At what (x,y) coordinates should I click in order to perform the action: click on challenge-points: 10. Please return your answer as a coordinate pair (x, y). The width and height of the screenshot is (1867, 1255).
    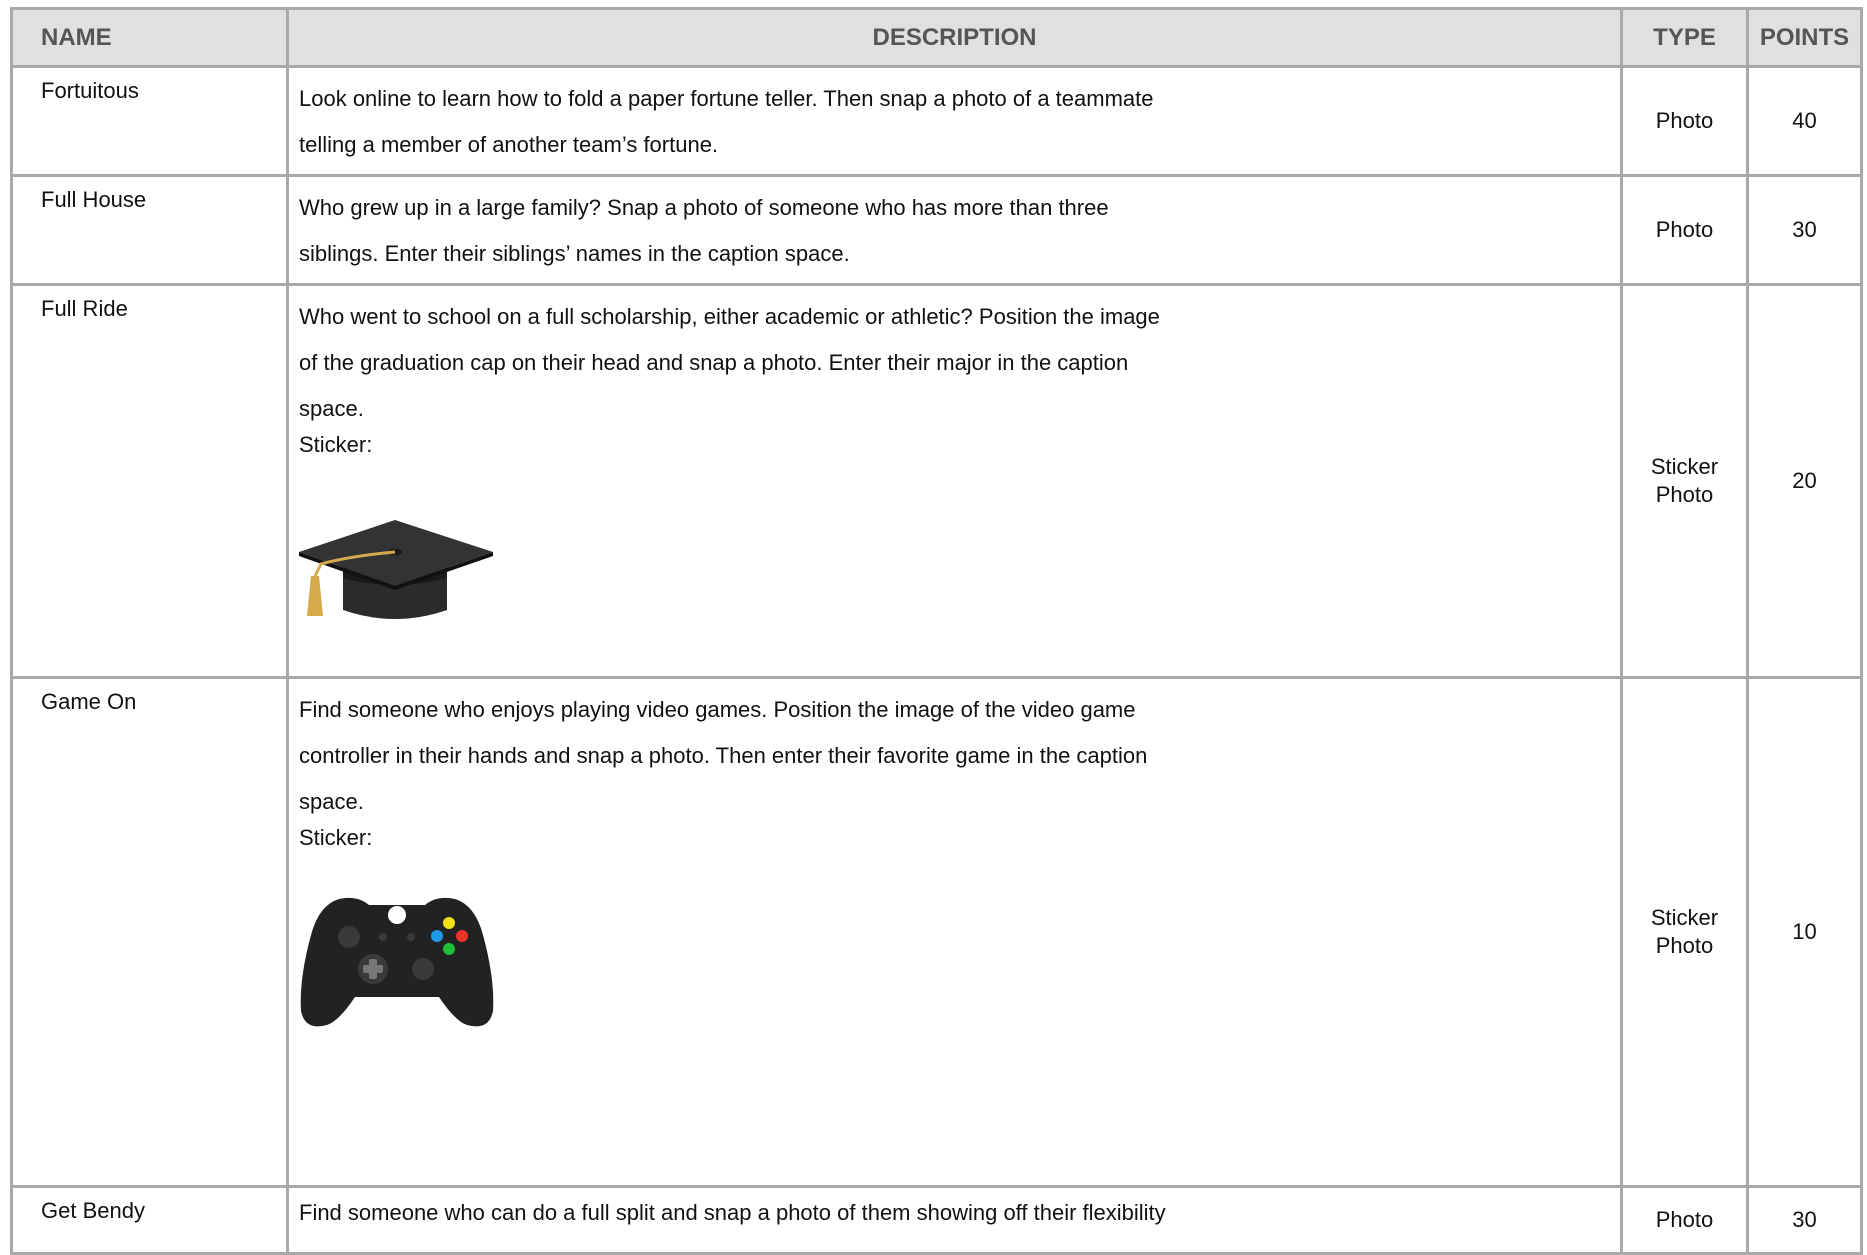
    Looking at the image, I should click on (1804, 932).